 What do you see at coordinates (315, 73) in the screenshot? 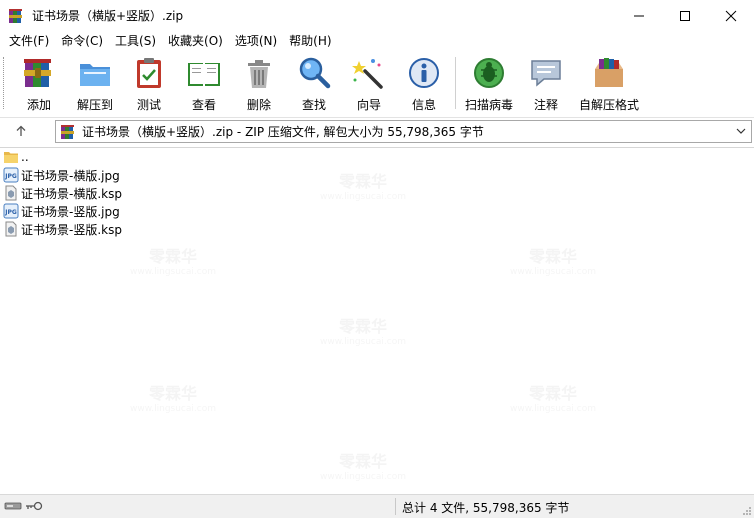
I see `find-magnifier-icon` at bounding box center [315, 73].